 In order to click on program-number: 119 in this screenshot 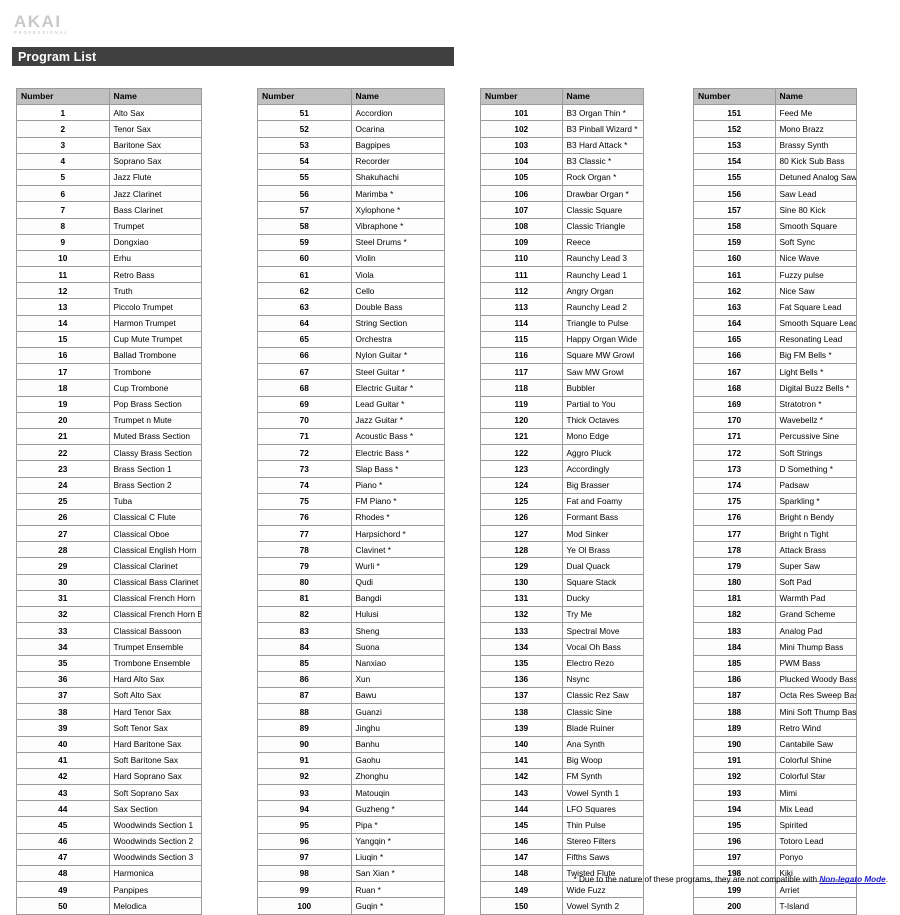, I will do `click(521, 404)`.